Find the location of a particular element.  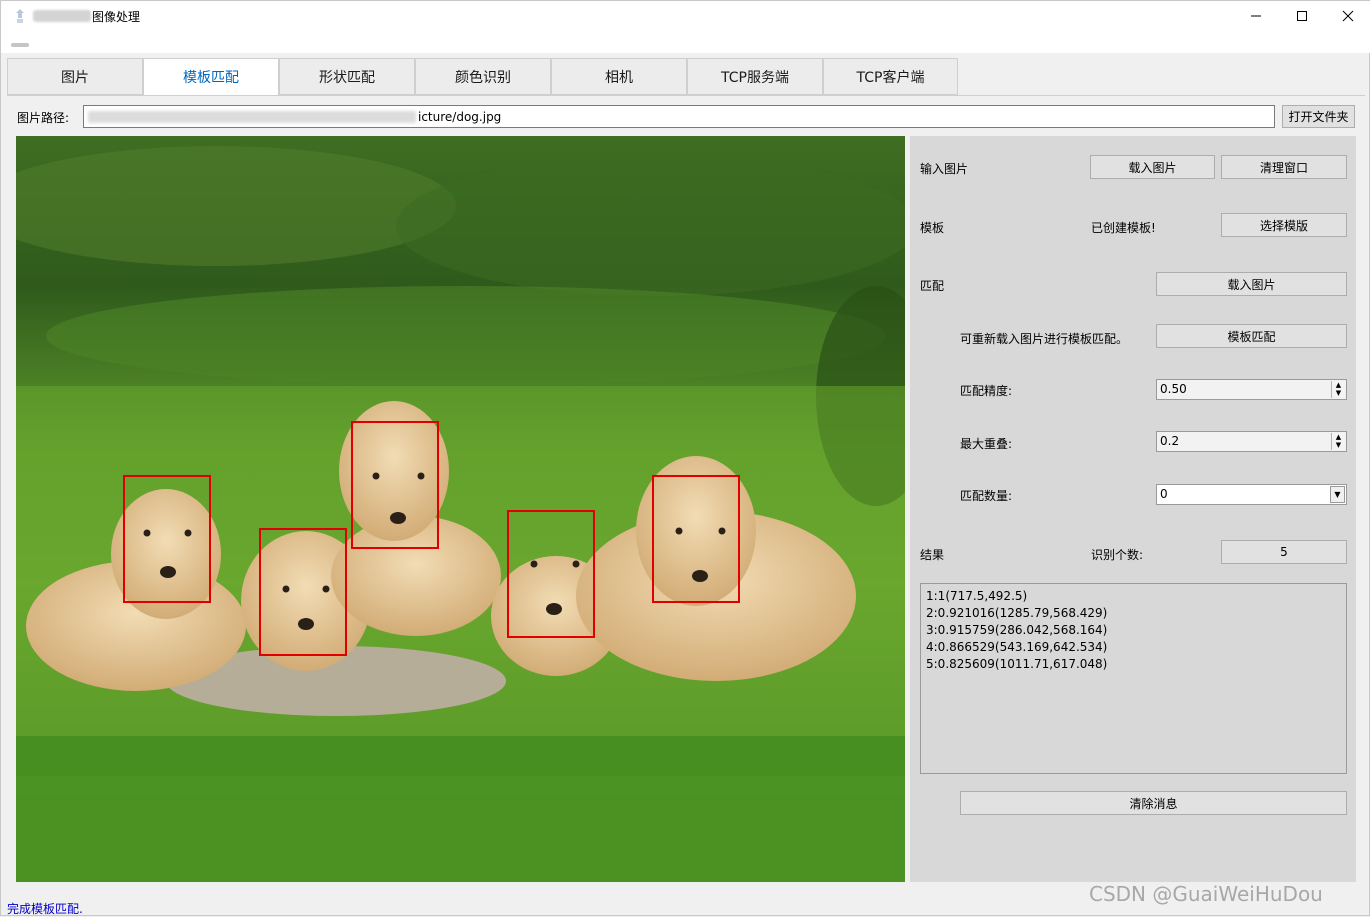

tab-tcp-server: TCP服务端 is located at coordinates (755, 76).